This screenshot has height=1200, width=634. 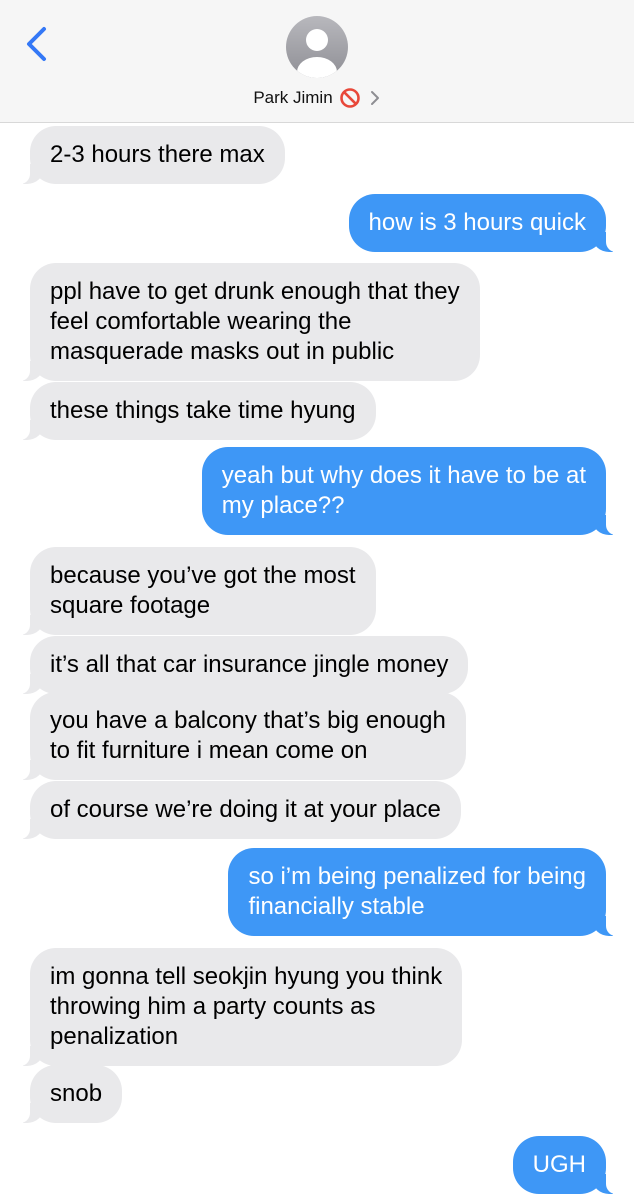 I want to click on contact-details-button: Park Jimin, so click(x=317, y=98).